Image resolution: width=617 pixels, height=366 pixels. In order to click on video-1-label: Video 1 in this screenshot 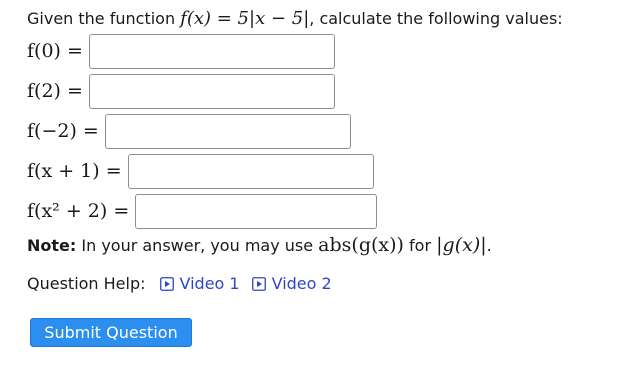, I will do `click(209, 283)`.